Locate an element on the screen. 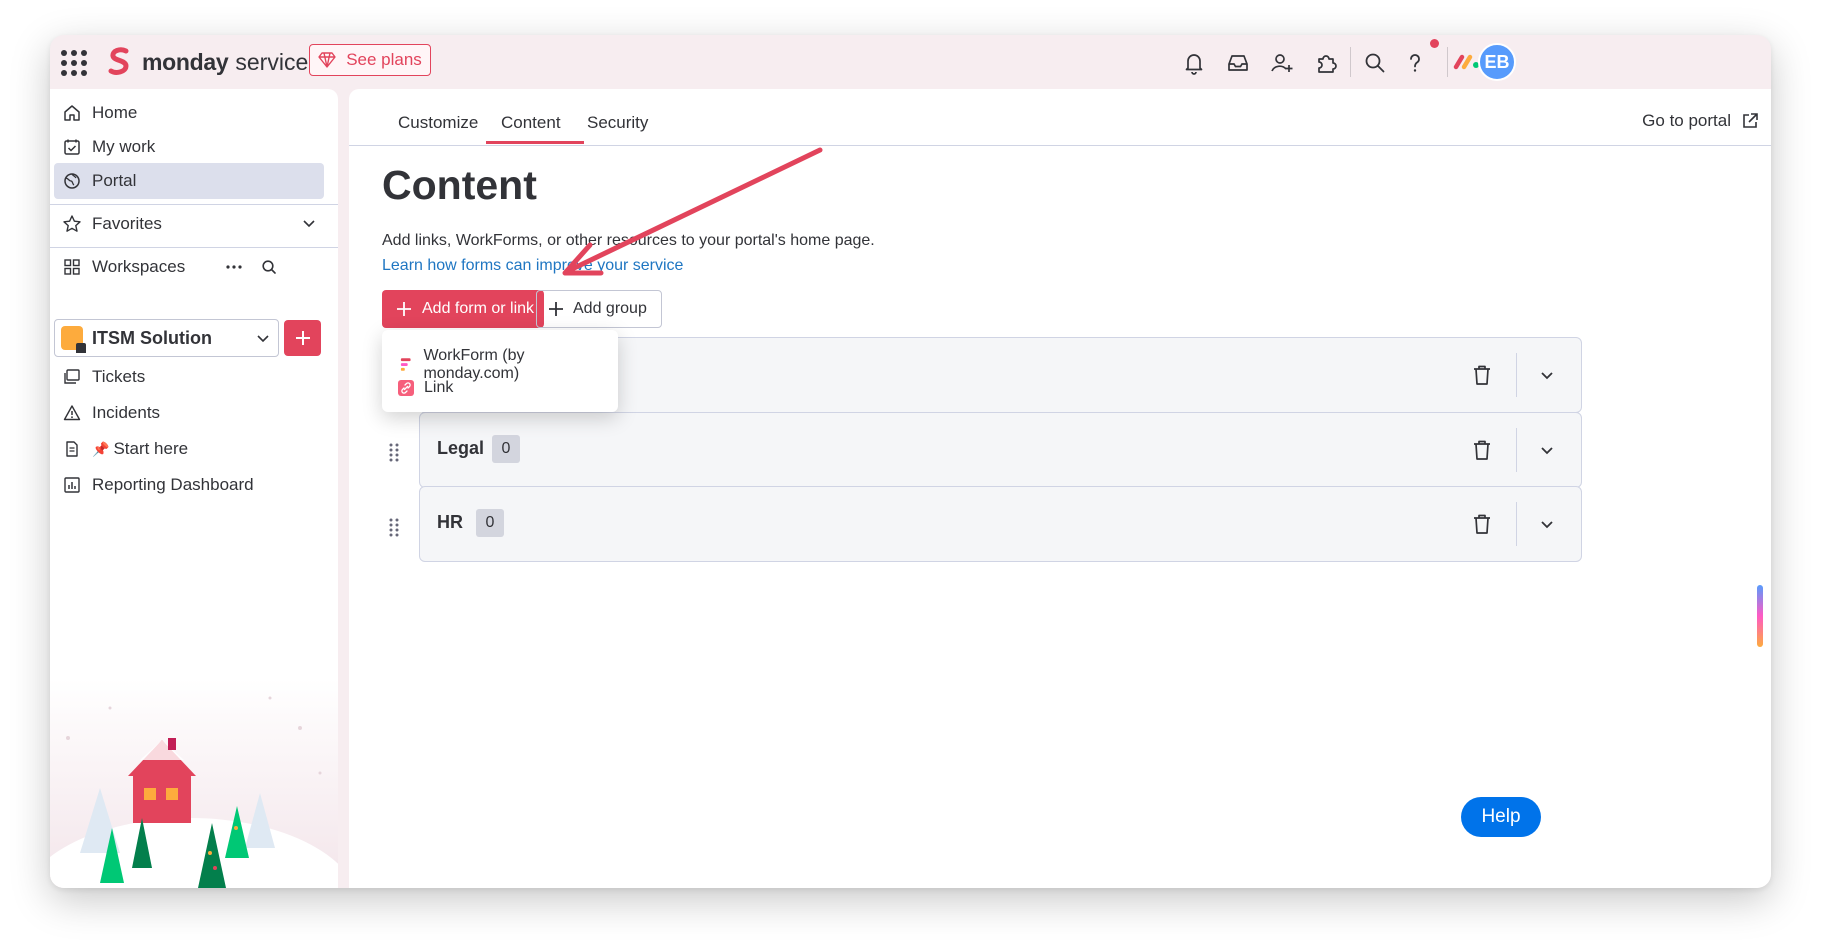 The height and width of the screenshot is (952, 1821). integrations-puzzle-icon is located at coordinates (1326, 63).